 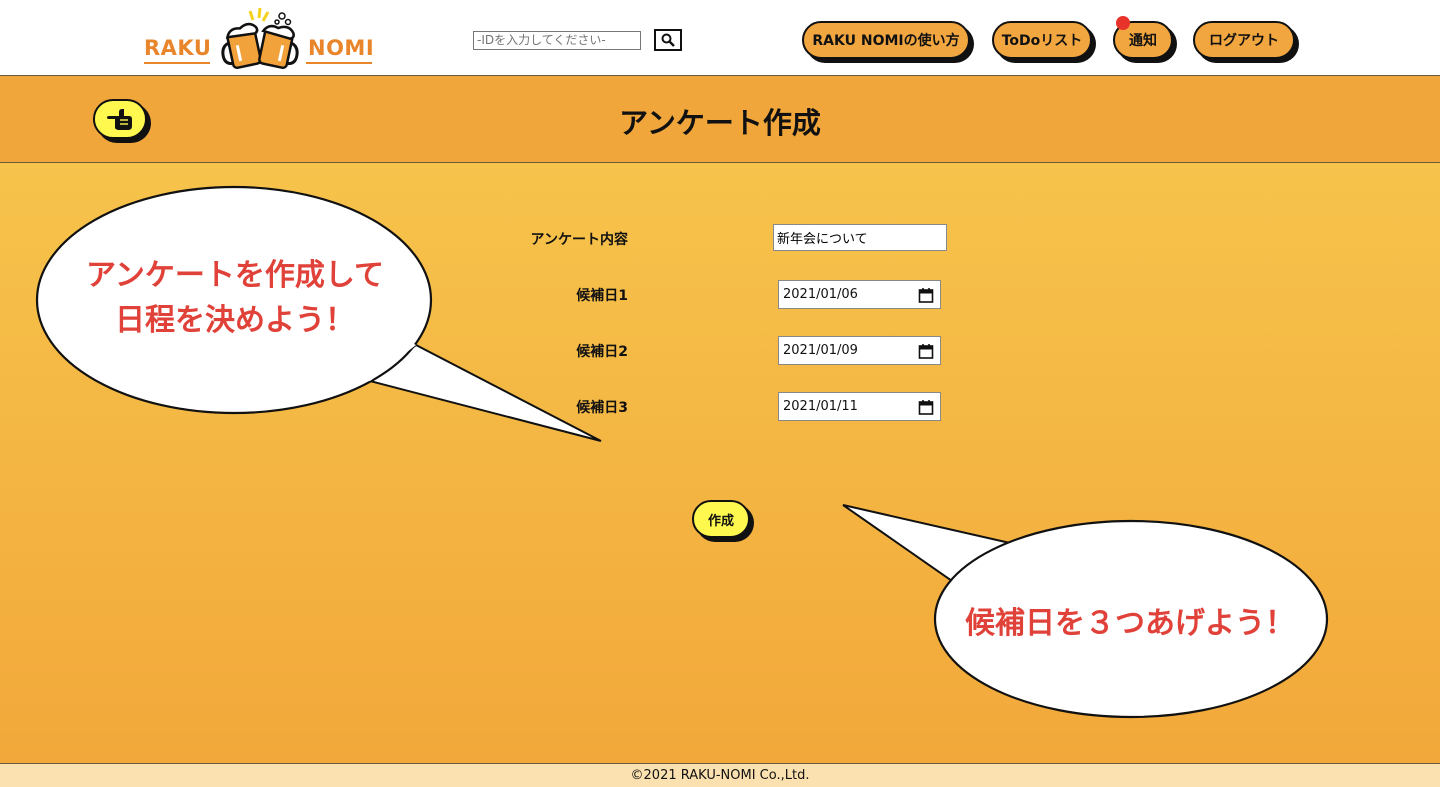 I want to click on search-button, so click(x=668, y=40).